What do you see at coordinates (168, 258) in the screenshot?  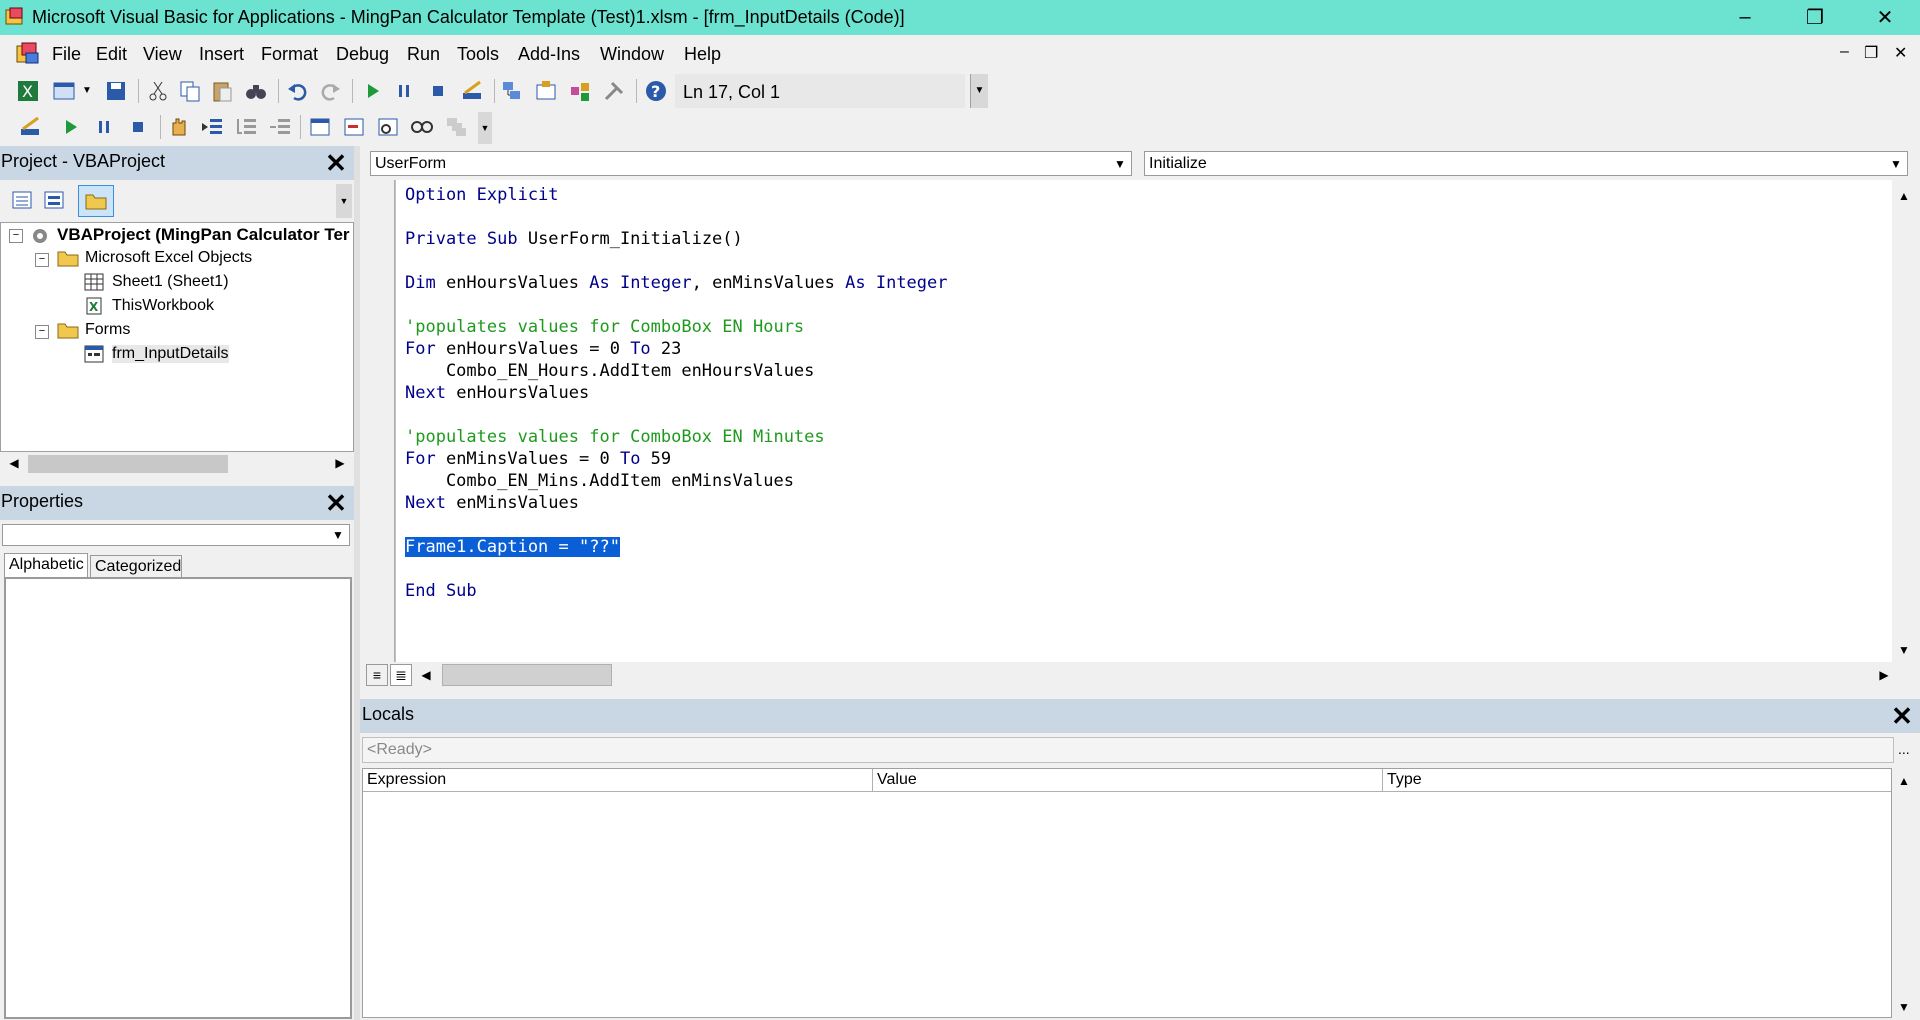 I see `tree-item-excel-objects: Microsoft Excel Objects` at bounding box center [168, 258].